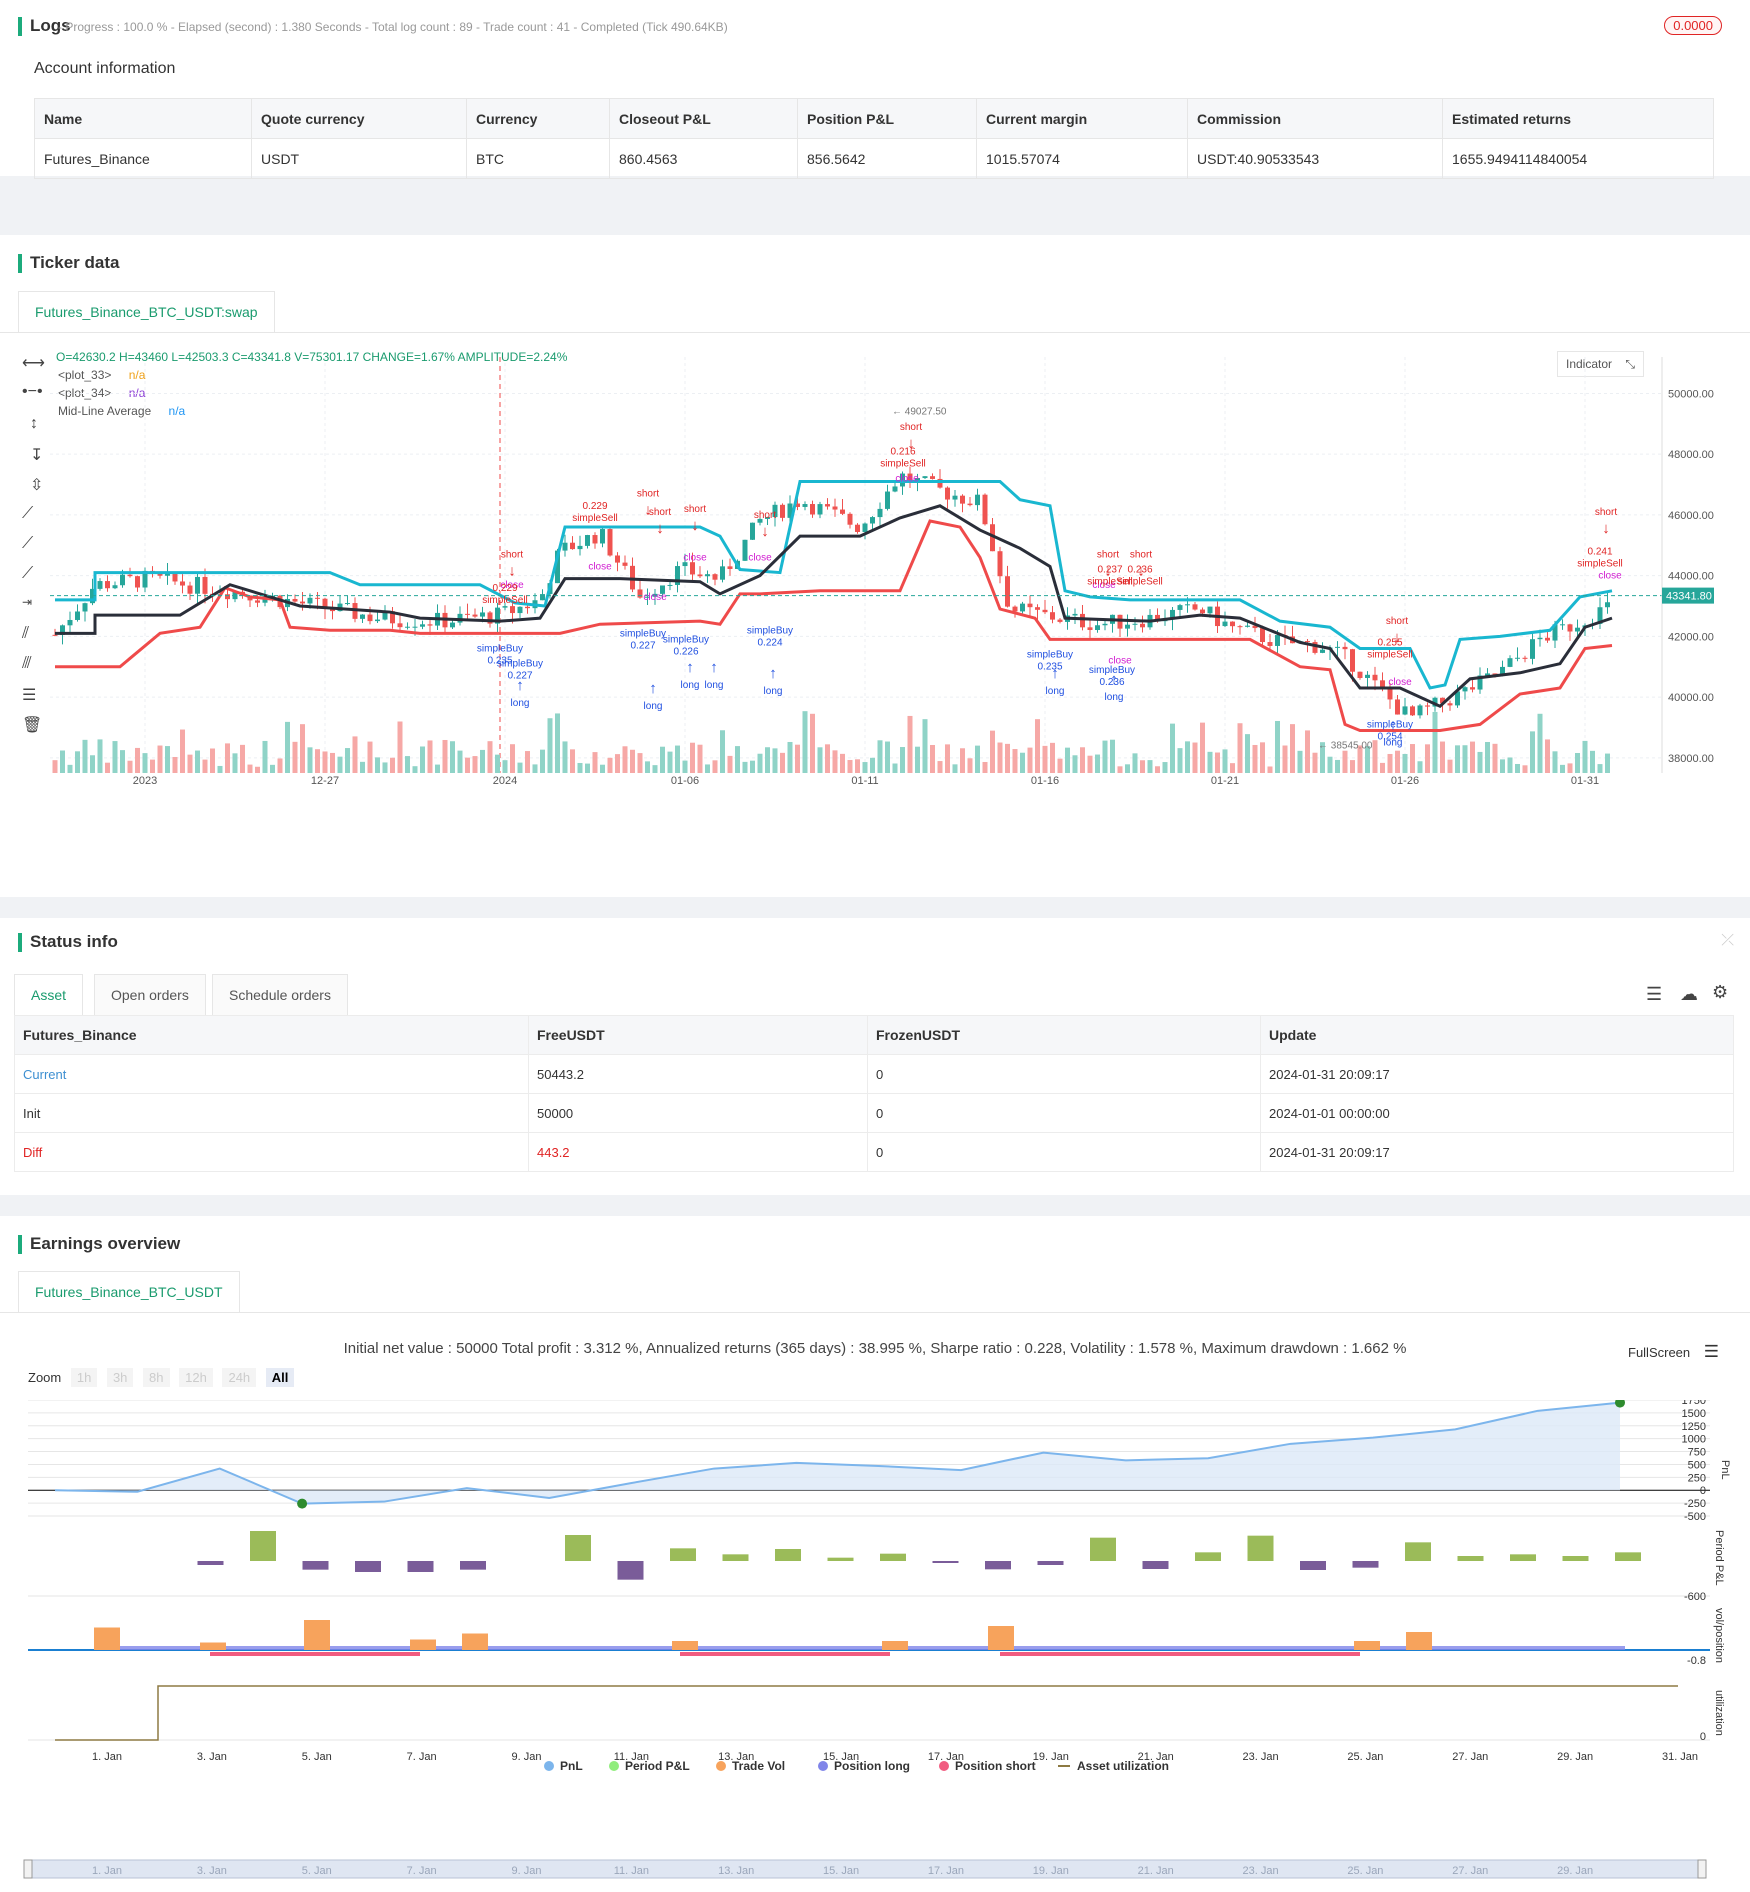 The width and height of the screenshot is (1750, 1892). What do you see at coordinates (280, 1377) in the screenshot?
I see `zoom-all: All` at bounding box center [280, 1377].